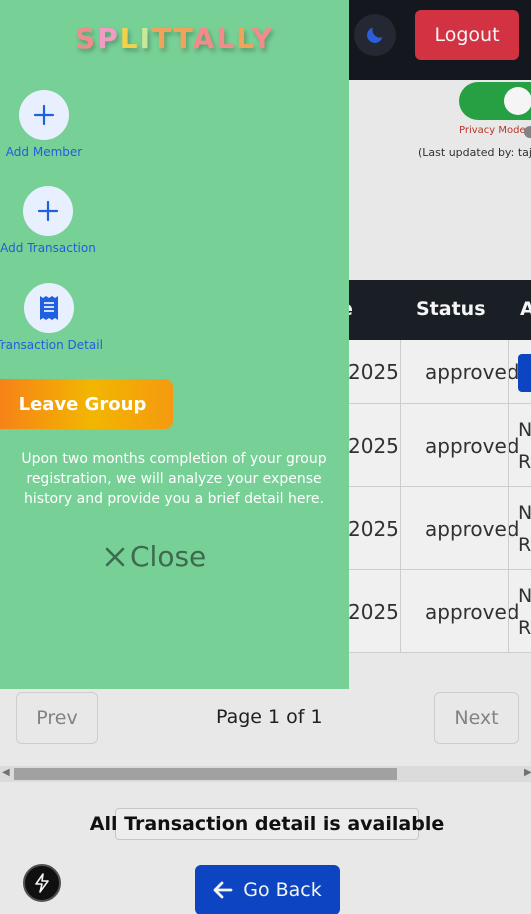 Image resolution: width=531 pixels, height=914 pixels. What do you see at coordinates (204, 38) in the screenshot?
I see `logo-letter: A` at bounding box center [204, 38].